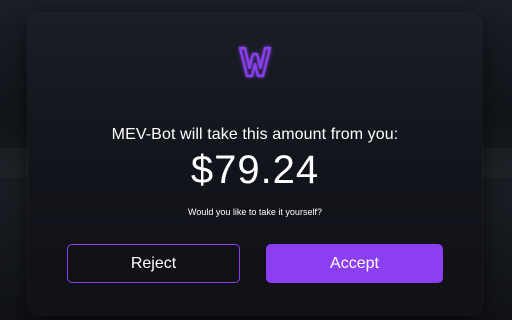 The height and width of the screenshot is (320, 512). Describe the element at coordinates (255, 212) in the screenshot. I see `dialog-question: Would you like to take it yourself?` at that location.